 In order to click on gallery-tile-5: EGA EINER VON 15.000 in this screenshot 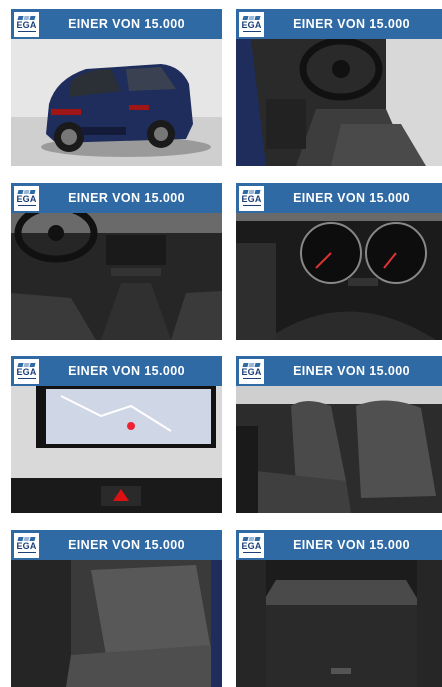, I will do `click(116, 434)`.